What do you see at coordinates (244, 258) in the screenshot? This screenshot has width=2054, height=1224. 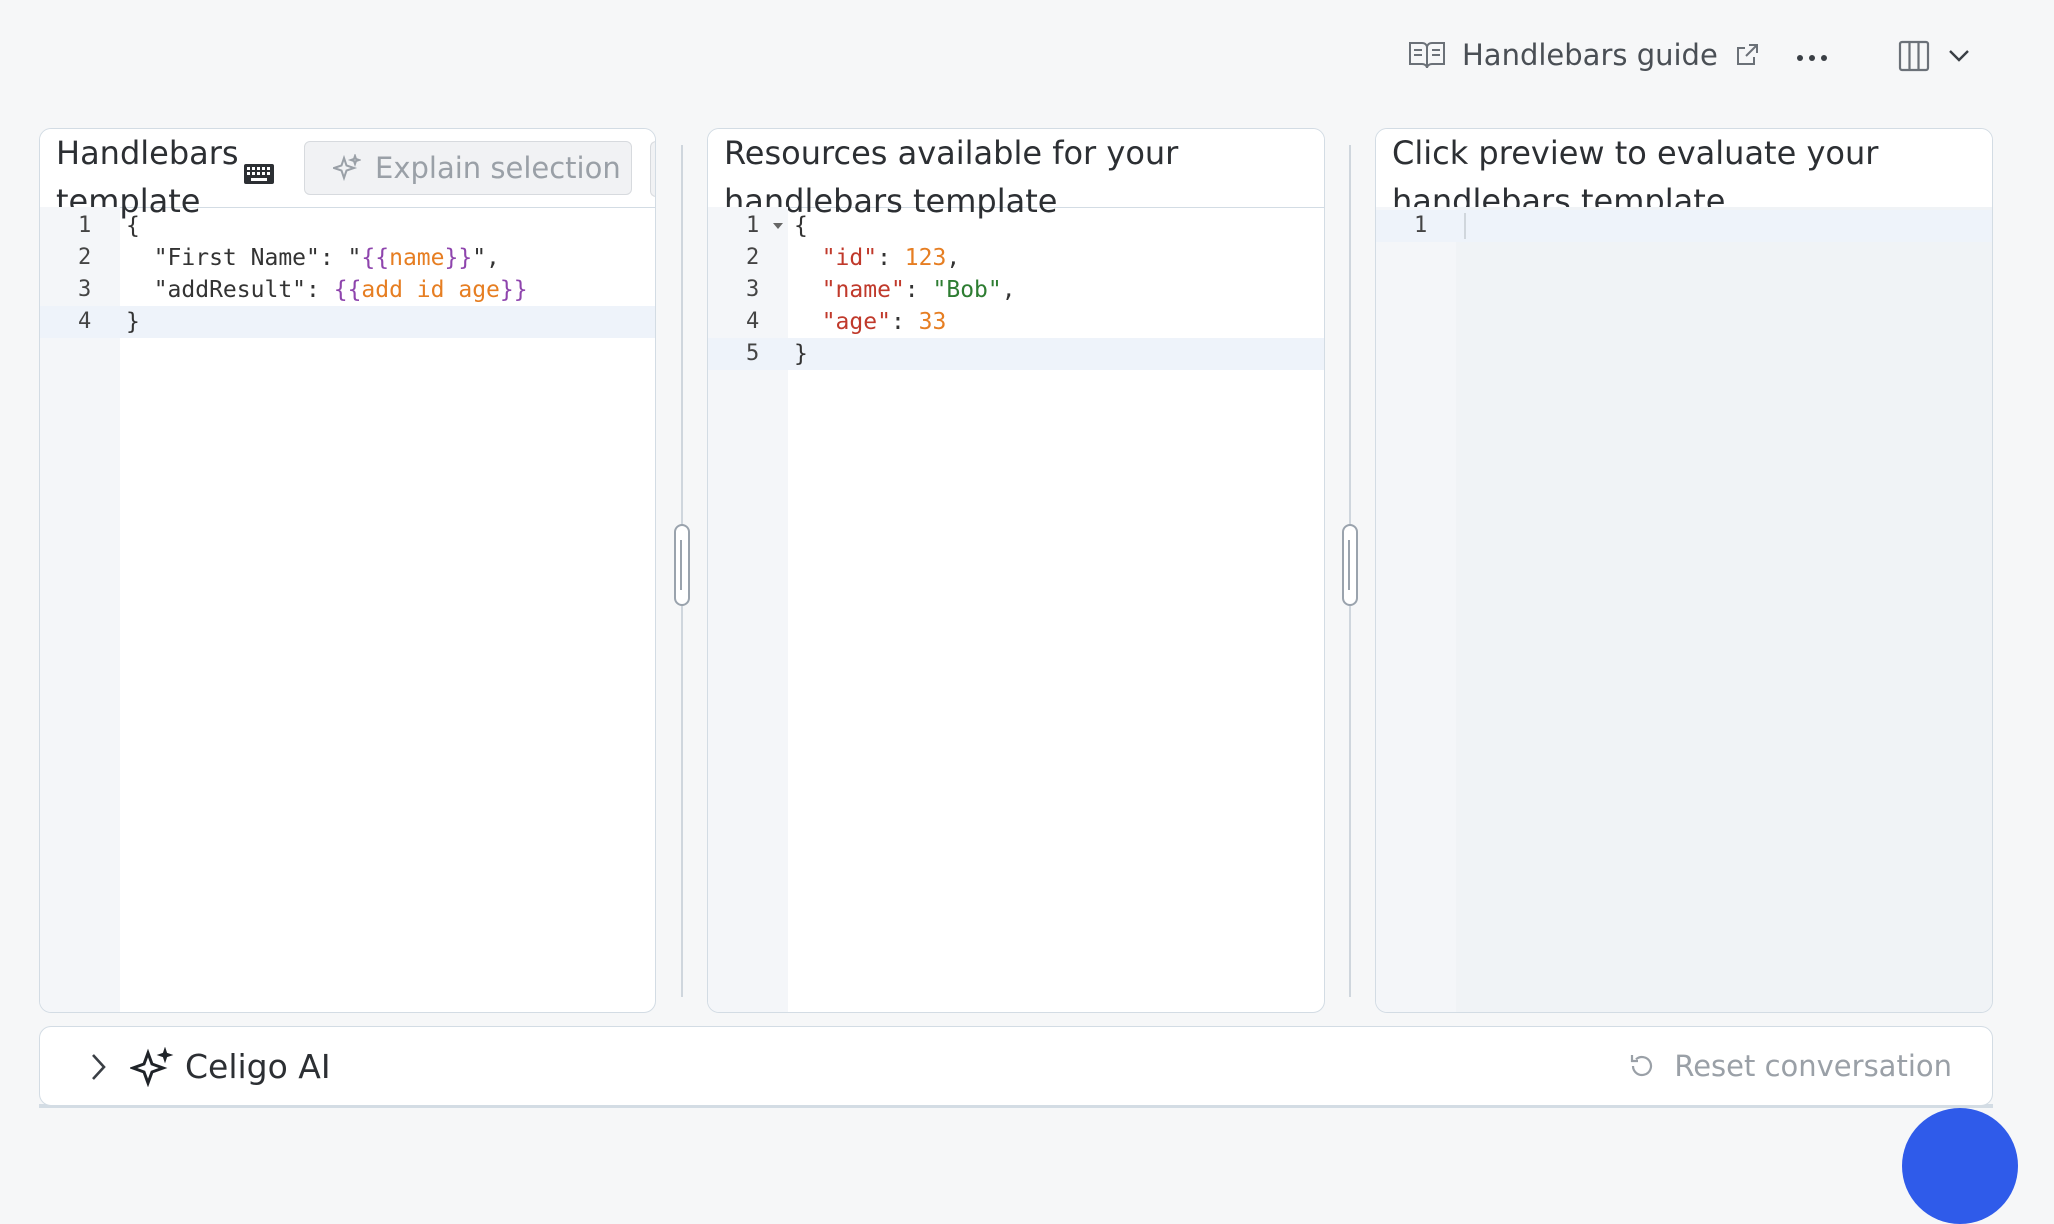 I see `code-token: "First Name": "` at bounding box center [244, 258].